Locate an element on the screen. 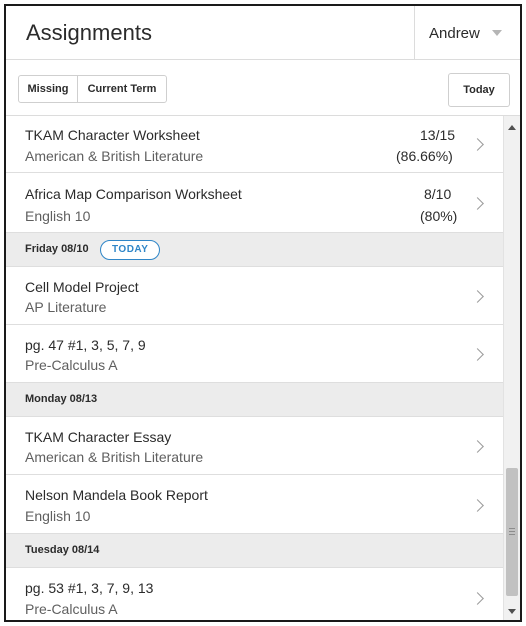 This screenshot has height=626, width=526. list-scrollbar is located at coordinates (511, 368).